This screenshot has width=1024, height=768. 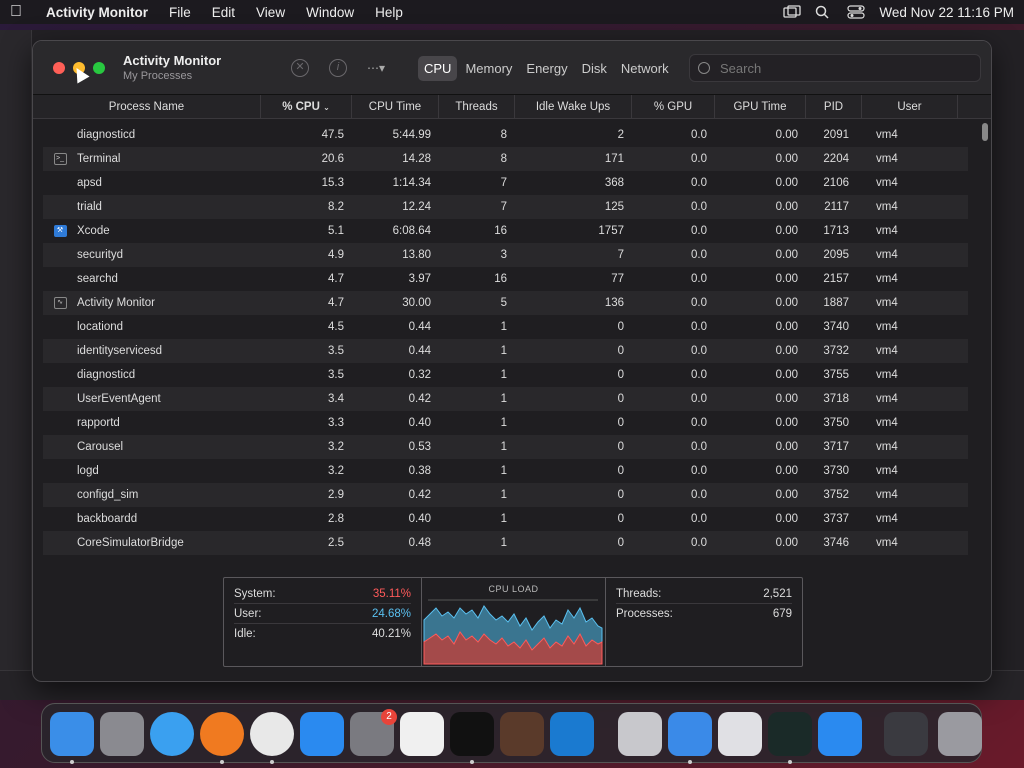 I want to click on tab-cpu: CPU, so click(x=438, y=68).